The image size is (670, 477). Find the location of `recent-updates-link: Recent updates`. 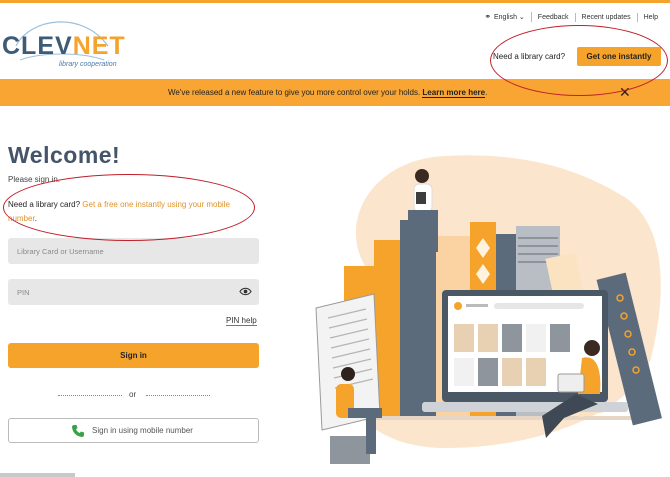

recent-updates-link: Recent updates is located at coordinates (607, 17).